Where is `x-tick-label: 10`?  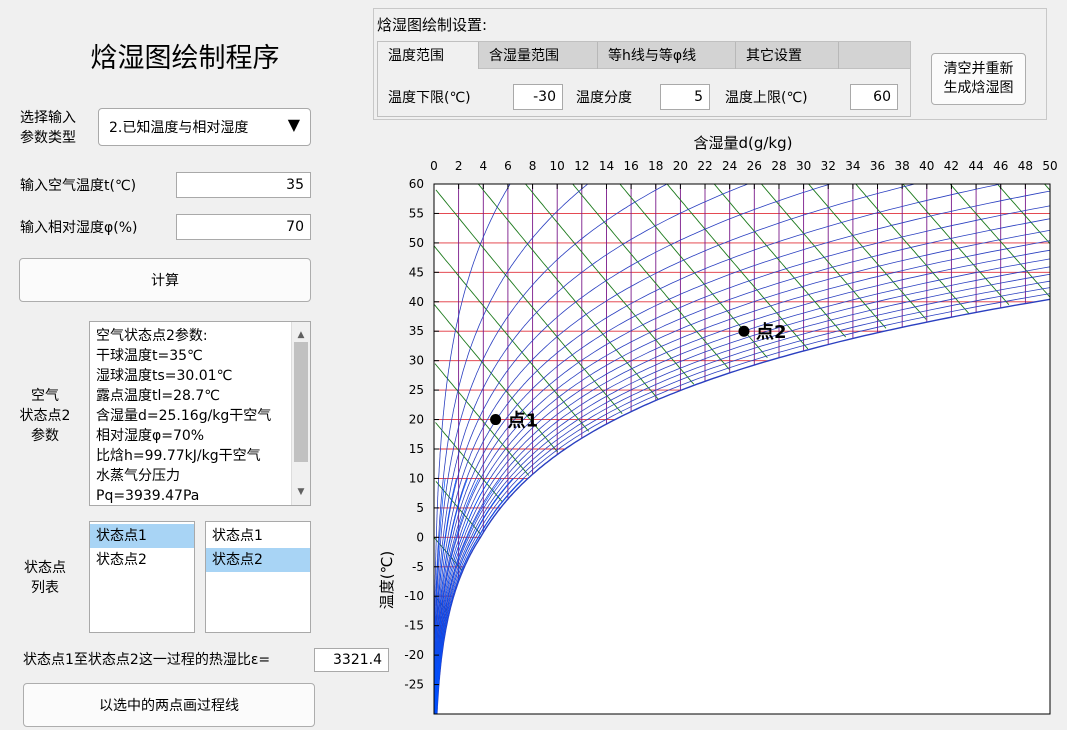
x-tick-label: 10 is located at coordinates (557, 166).